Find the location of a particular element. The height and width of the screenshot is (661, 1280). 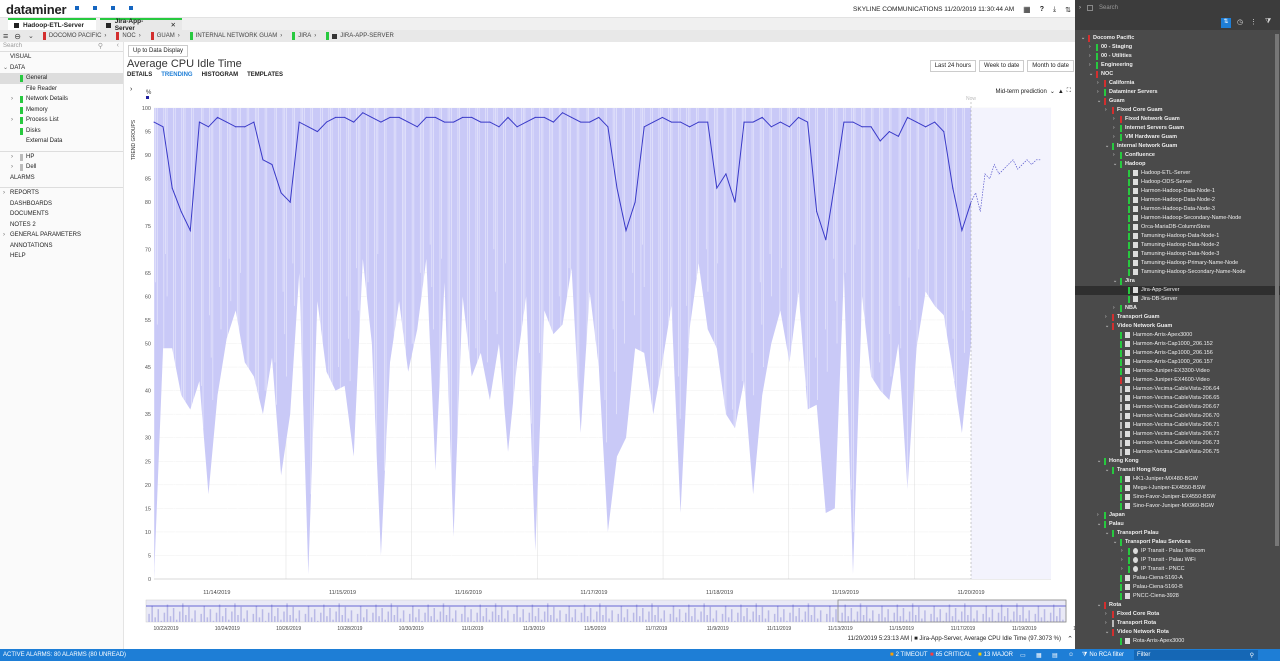

collapse-icon: ‹ is located at coordinates (118, 45).